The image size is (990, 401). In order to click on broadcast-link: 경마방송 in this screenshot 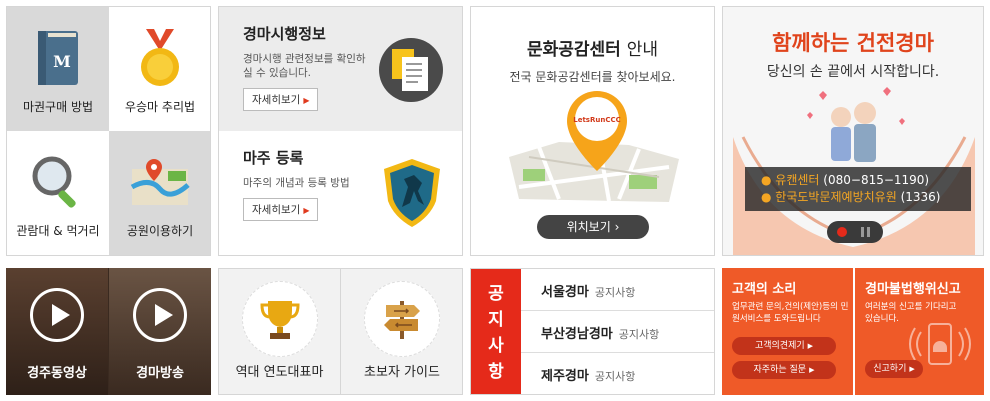, I will do `click(160, 331)`.